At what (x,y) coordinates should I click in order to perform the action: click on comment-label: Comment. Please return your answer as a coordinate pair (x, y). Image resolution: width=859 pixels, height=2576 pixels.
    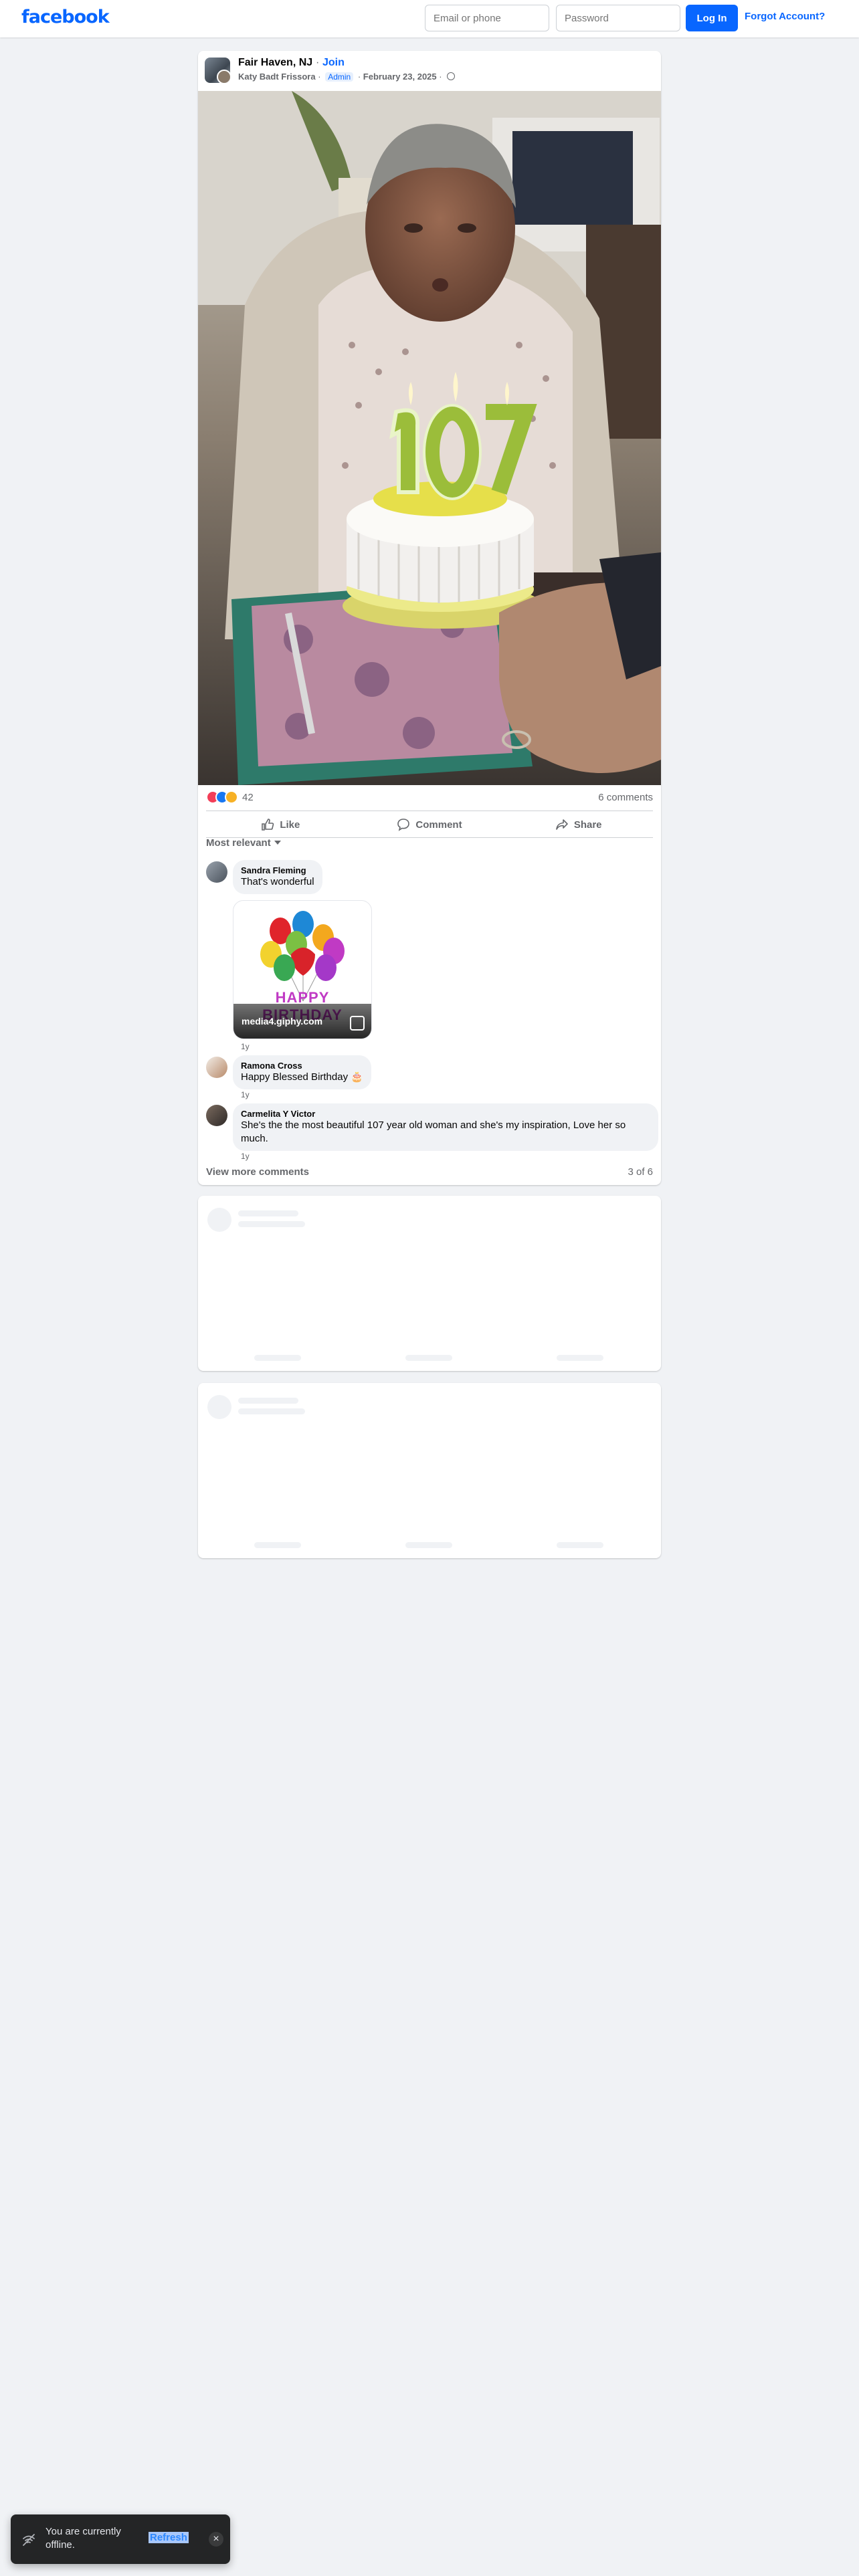
    Looking at the image, I should click on (438, 825).